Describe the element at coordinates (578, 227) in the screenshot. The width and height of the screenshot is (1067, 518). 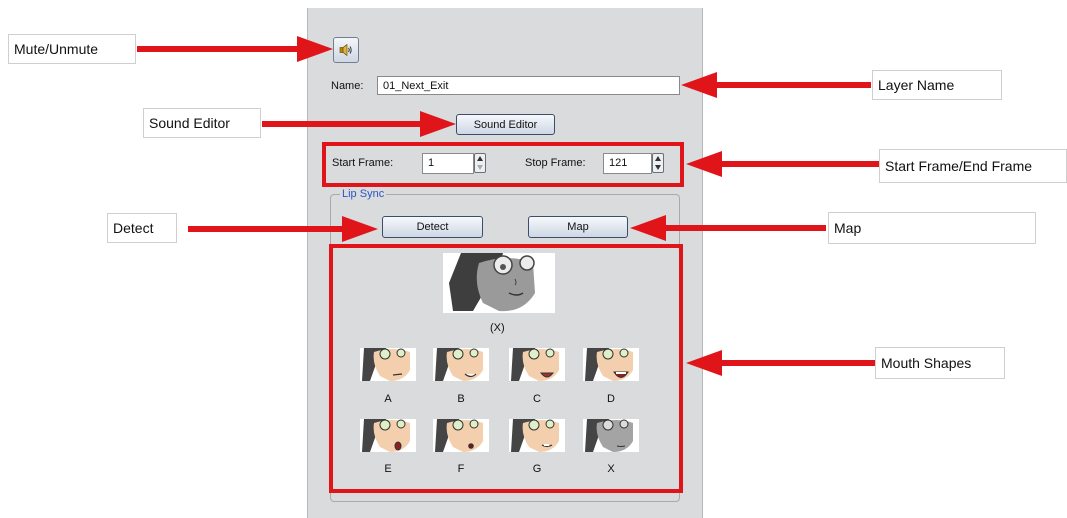
I see `map-button: Map` at that location.